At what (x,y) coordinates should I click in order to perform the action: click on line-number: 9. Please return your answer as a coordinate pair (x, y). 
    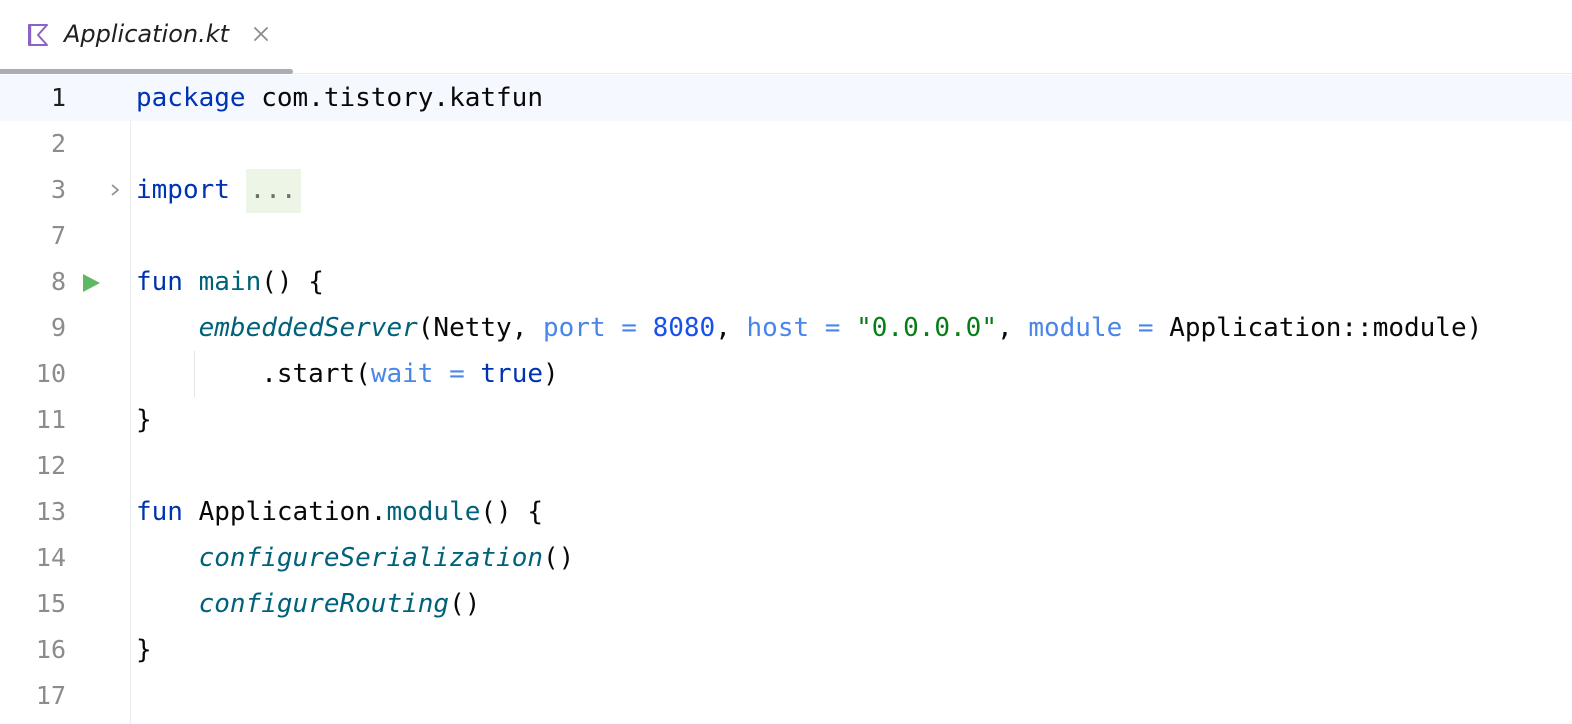
    Looking at the image, I should click on (58, 327).